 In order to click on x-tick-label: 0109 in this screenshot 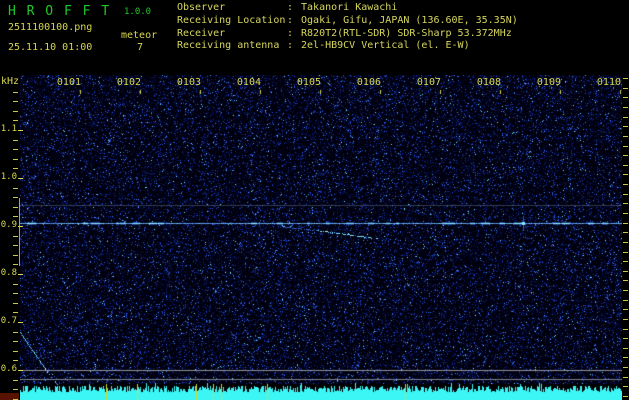, I will do `click(548, 82)`.